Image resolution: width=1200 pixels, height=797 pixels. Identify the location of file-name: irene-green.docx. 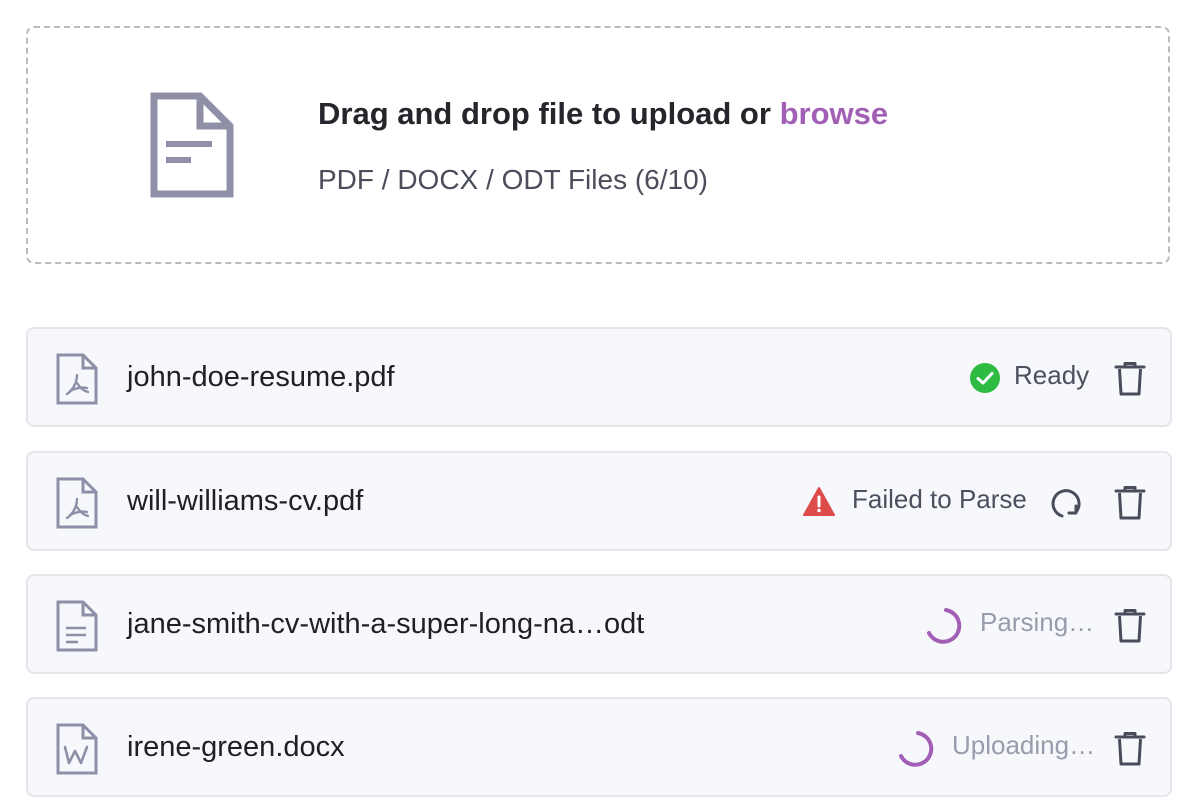
(236, 747).